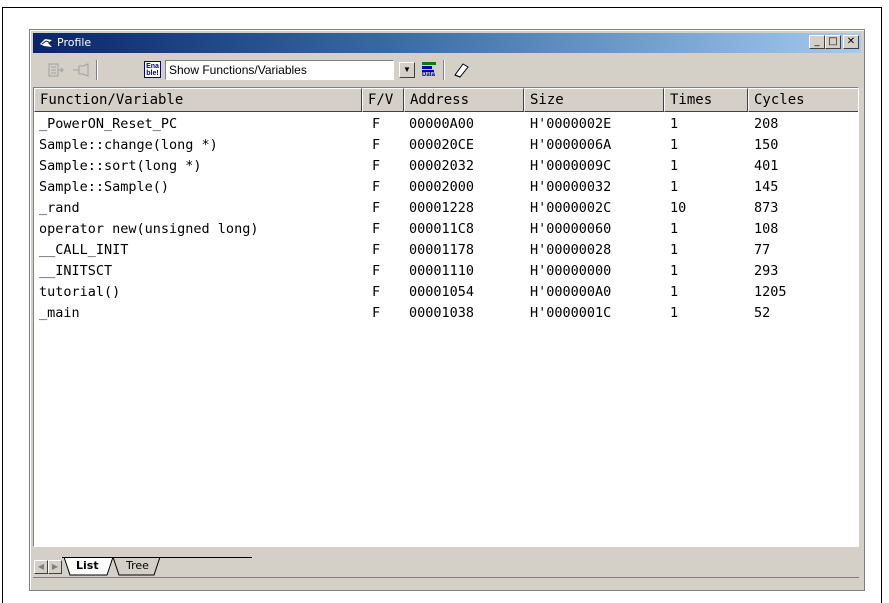 Image resolution: width=889 pixels, height=603 pixels. I want to click on export-icon, so click(56, 70).